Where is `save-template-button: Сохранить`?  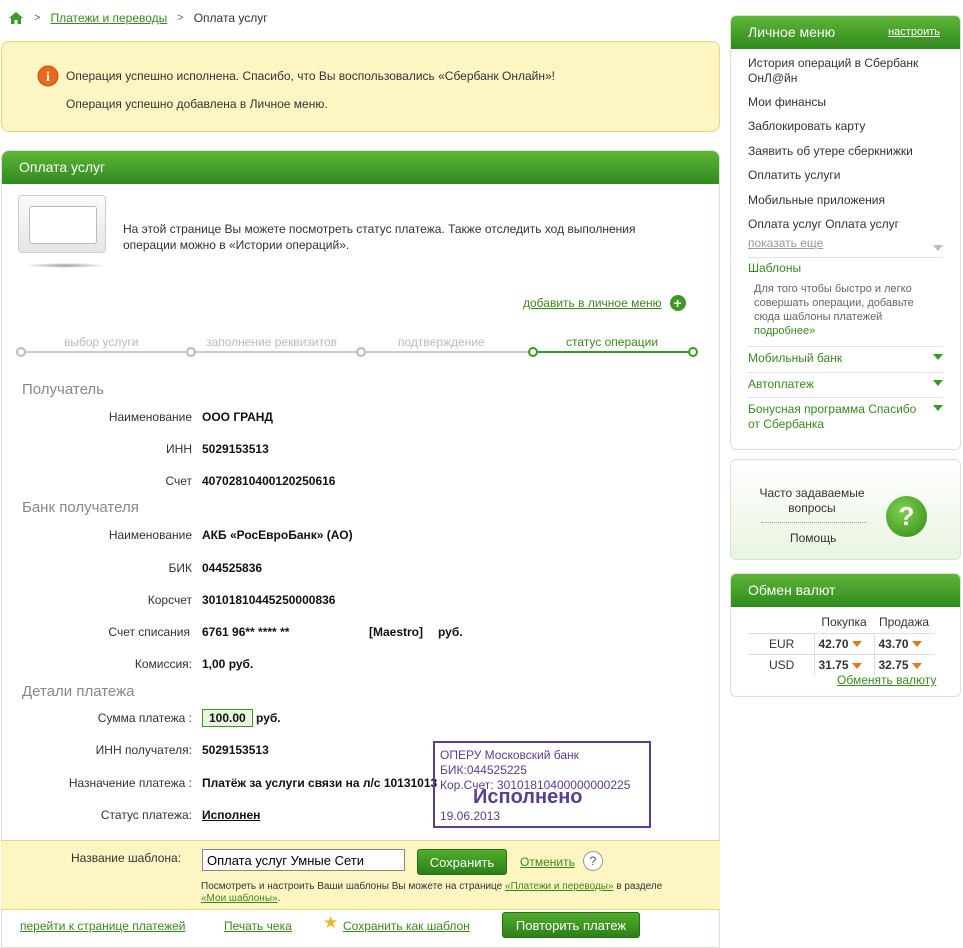
save-template-button: Сохранить is located at coordinates (462, 862).